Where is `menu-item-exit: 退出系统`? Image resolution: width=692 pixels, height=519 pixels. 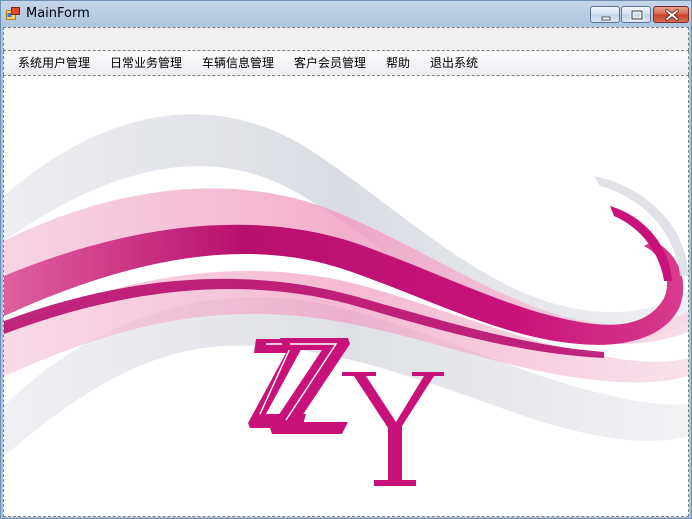
menu-item-exit: 退出系统 is located at coordinates (454, 63).